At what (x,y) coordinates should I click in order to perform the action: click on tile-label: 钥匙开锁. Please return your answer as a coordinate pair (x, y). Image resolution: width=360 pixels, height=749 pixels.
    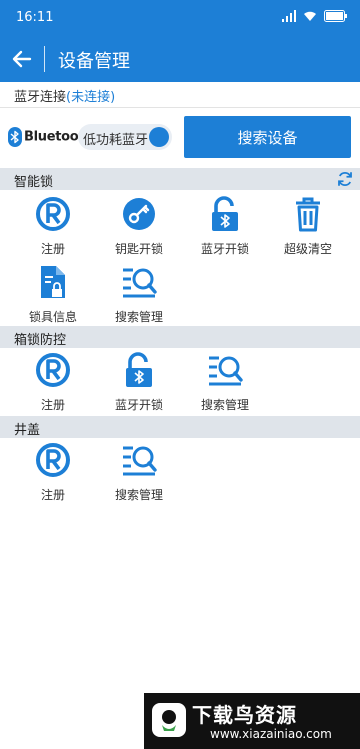
    Looking at the image, I should click on (138, 249).